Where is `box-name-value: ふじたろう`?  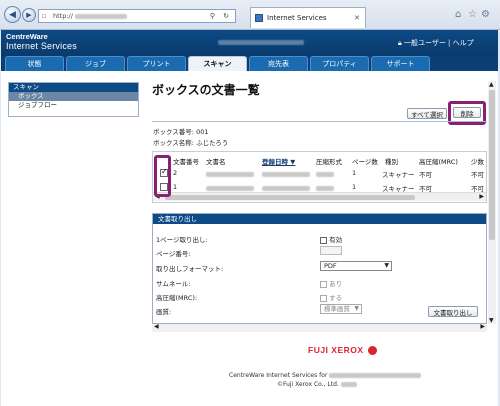 box-name-value: ふじたろう is located at coordinates (212, 143).